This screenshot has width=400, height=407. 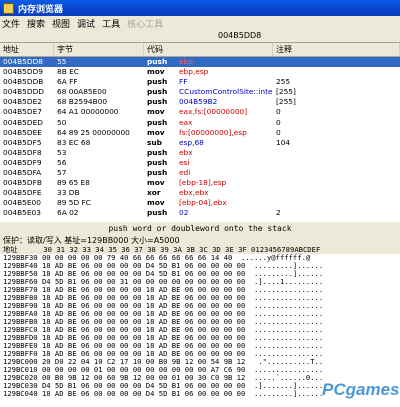 I want to click on row-operands: ebp, so click(x=186, y=61).